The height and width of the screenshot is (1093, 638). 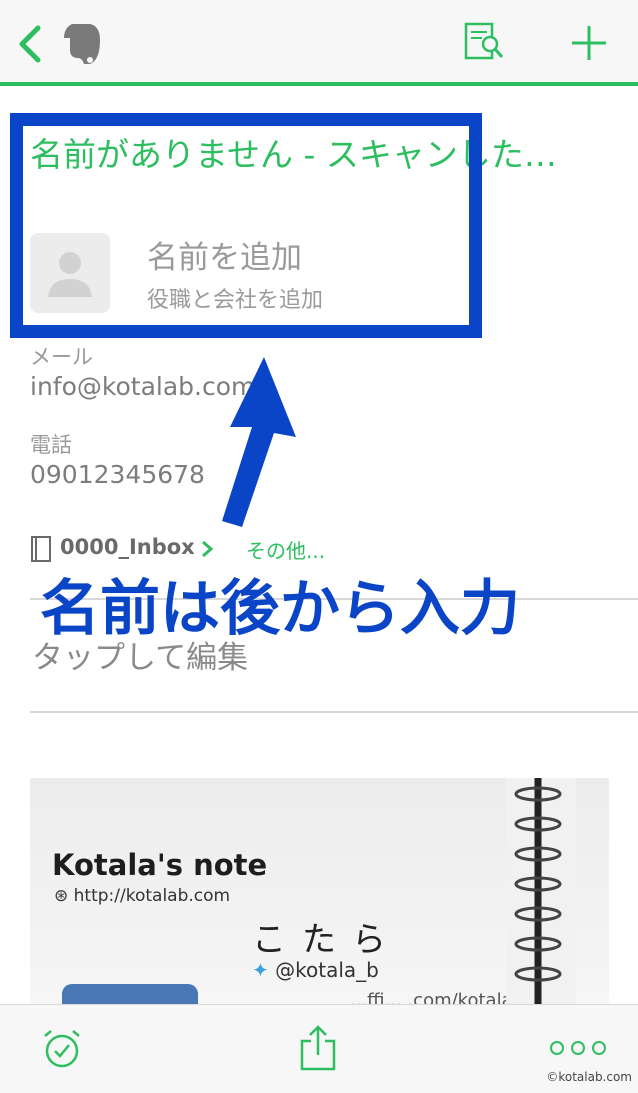 What do you see at coordinates (51, 445) in the screenshot?
I see `phone-label: 電話` at bounding box center [51, 445].